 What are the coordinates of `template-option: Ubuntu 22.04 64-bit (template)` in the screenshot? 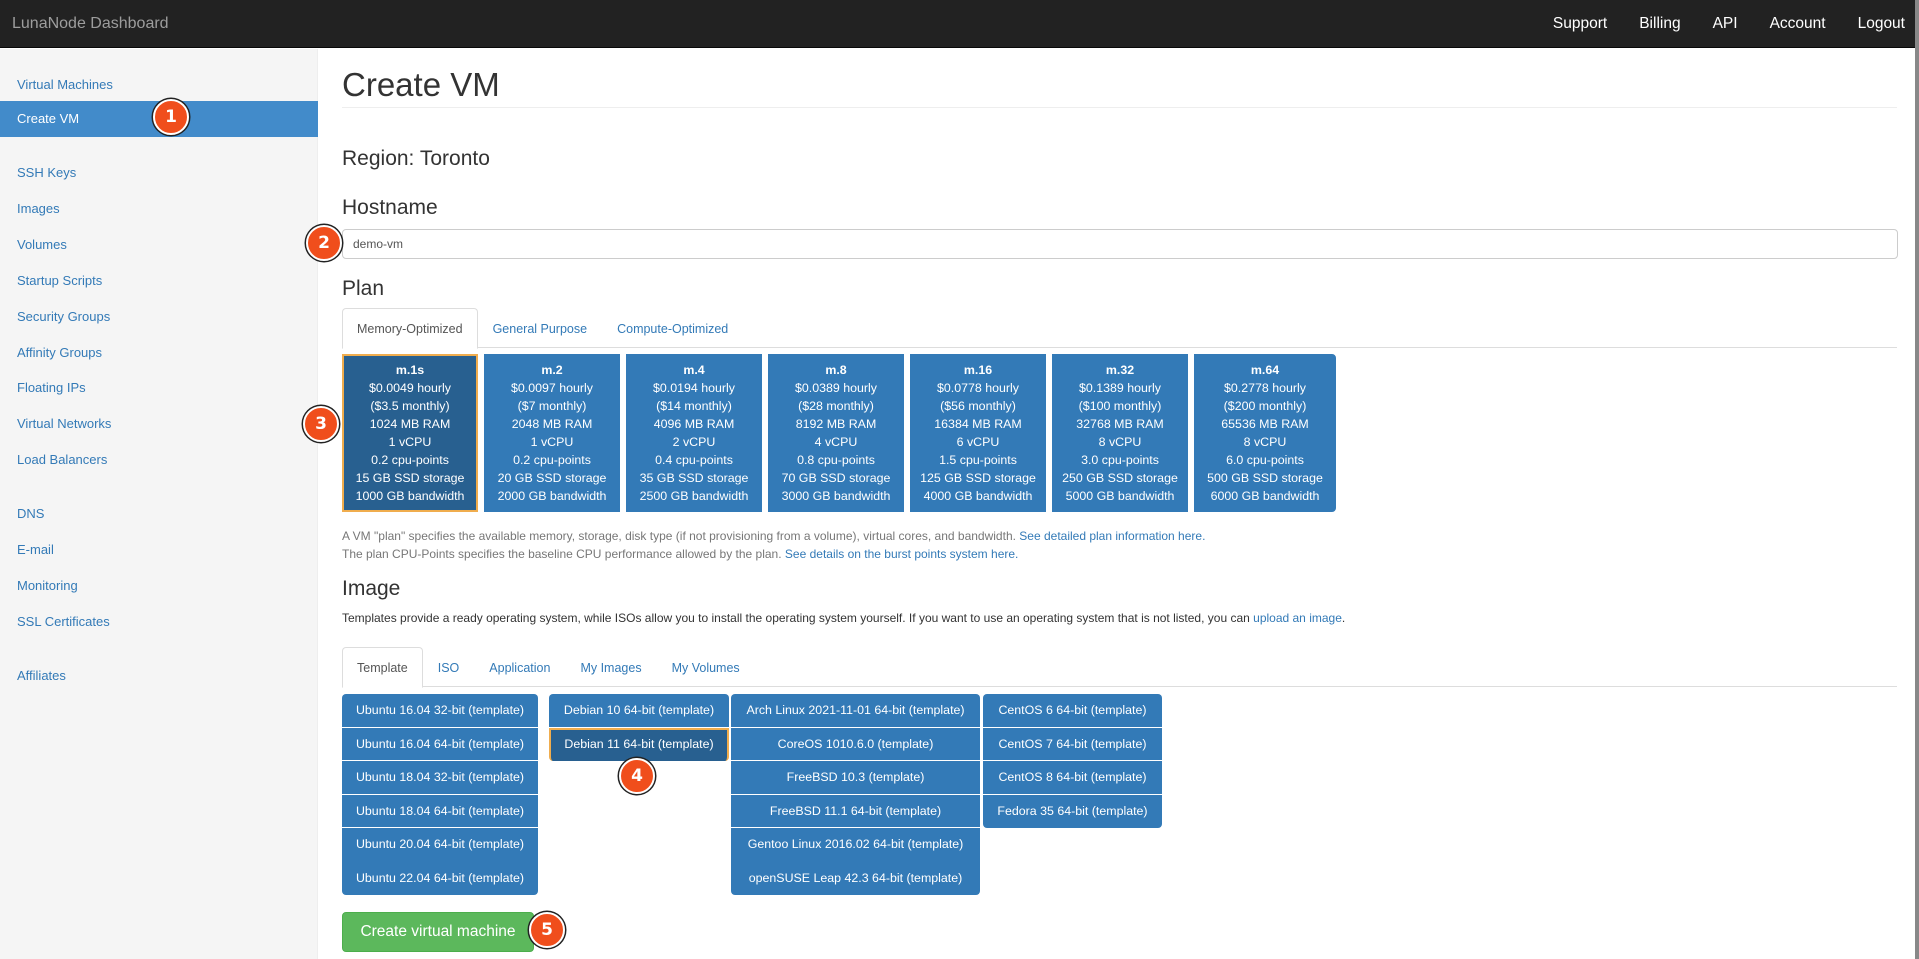 It's located at (440, 878).